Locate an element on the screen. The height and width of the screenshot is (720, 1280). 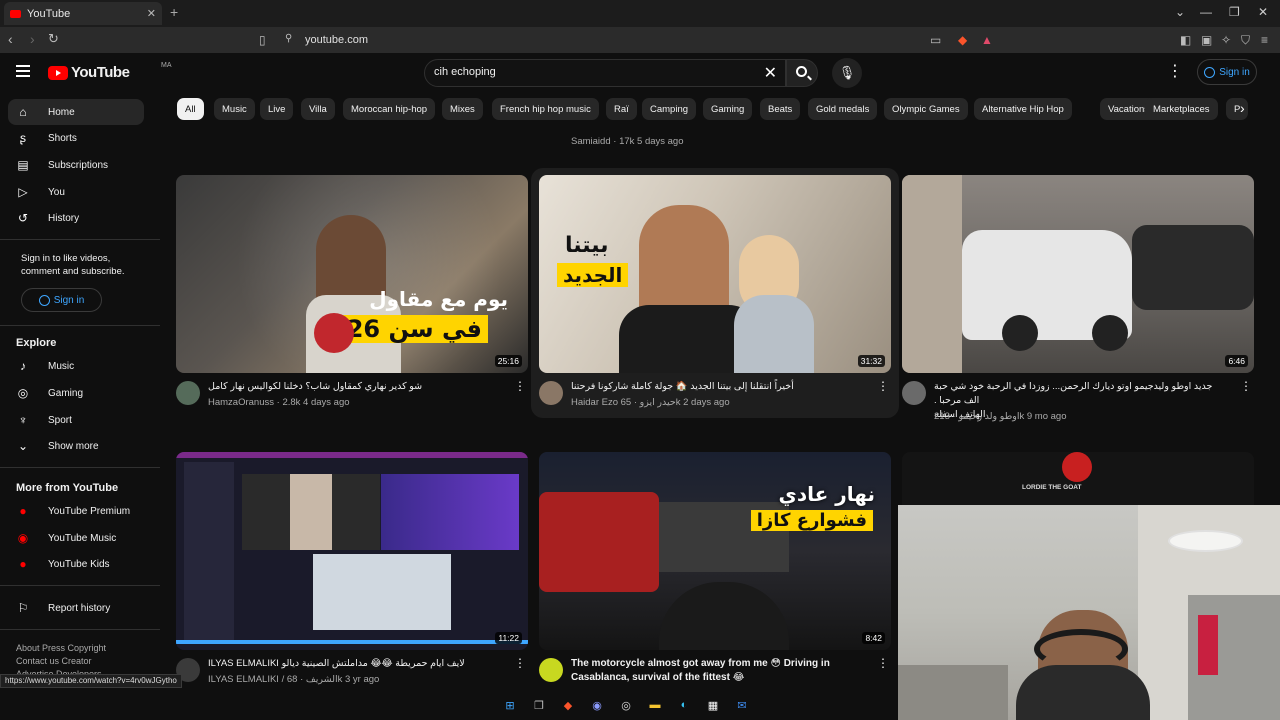
sidebar-item-youtube-music: ◉ YouTube Music is located at coordinates (76, 538).